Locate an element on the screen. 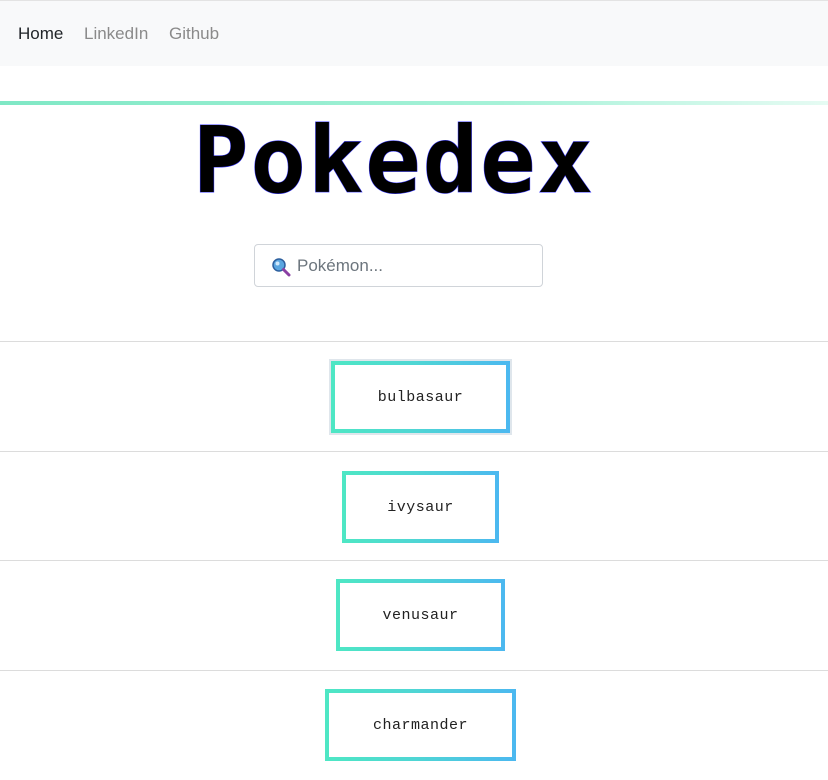 The image size is (828, 780). pokedex-logo-graphic: Pokedex is located at coordinates (393, 161).